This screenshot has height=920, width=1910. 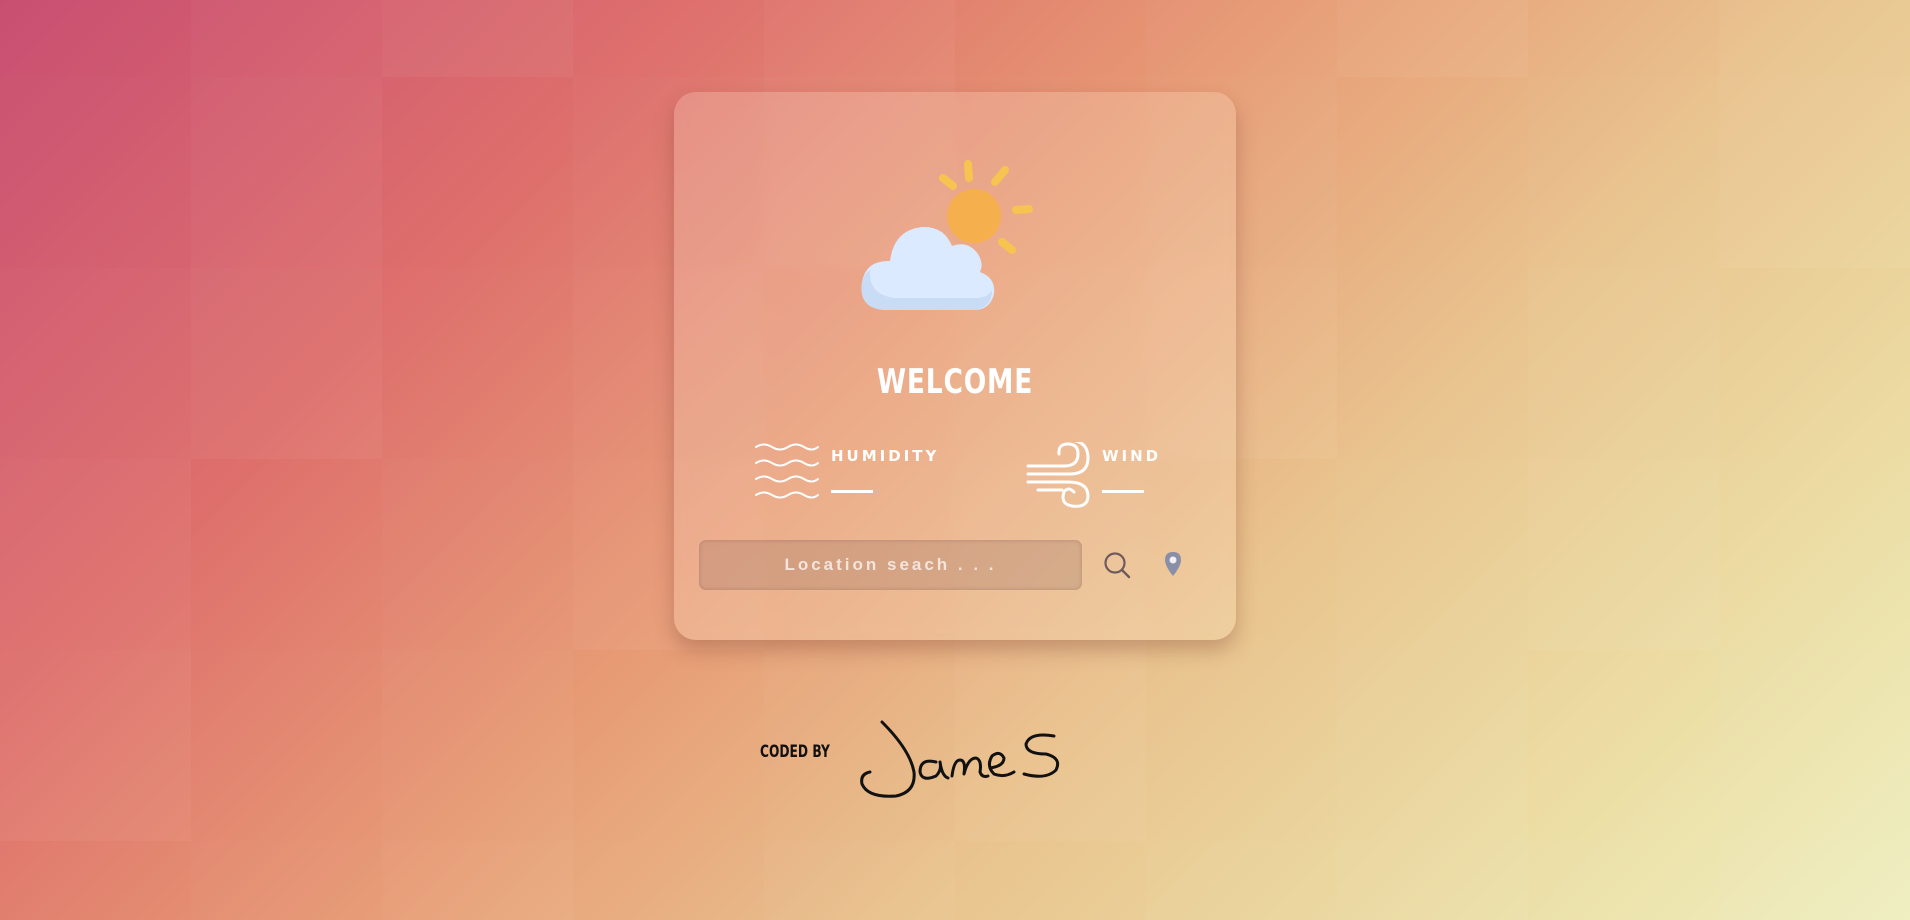 What do you see at coordinates (955, 382) in the screenshot?
I see `welcome-title: WELCOME` at bounding box center [955, 382].